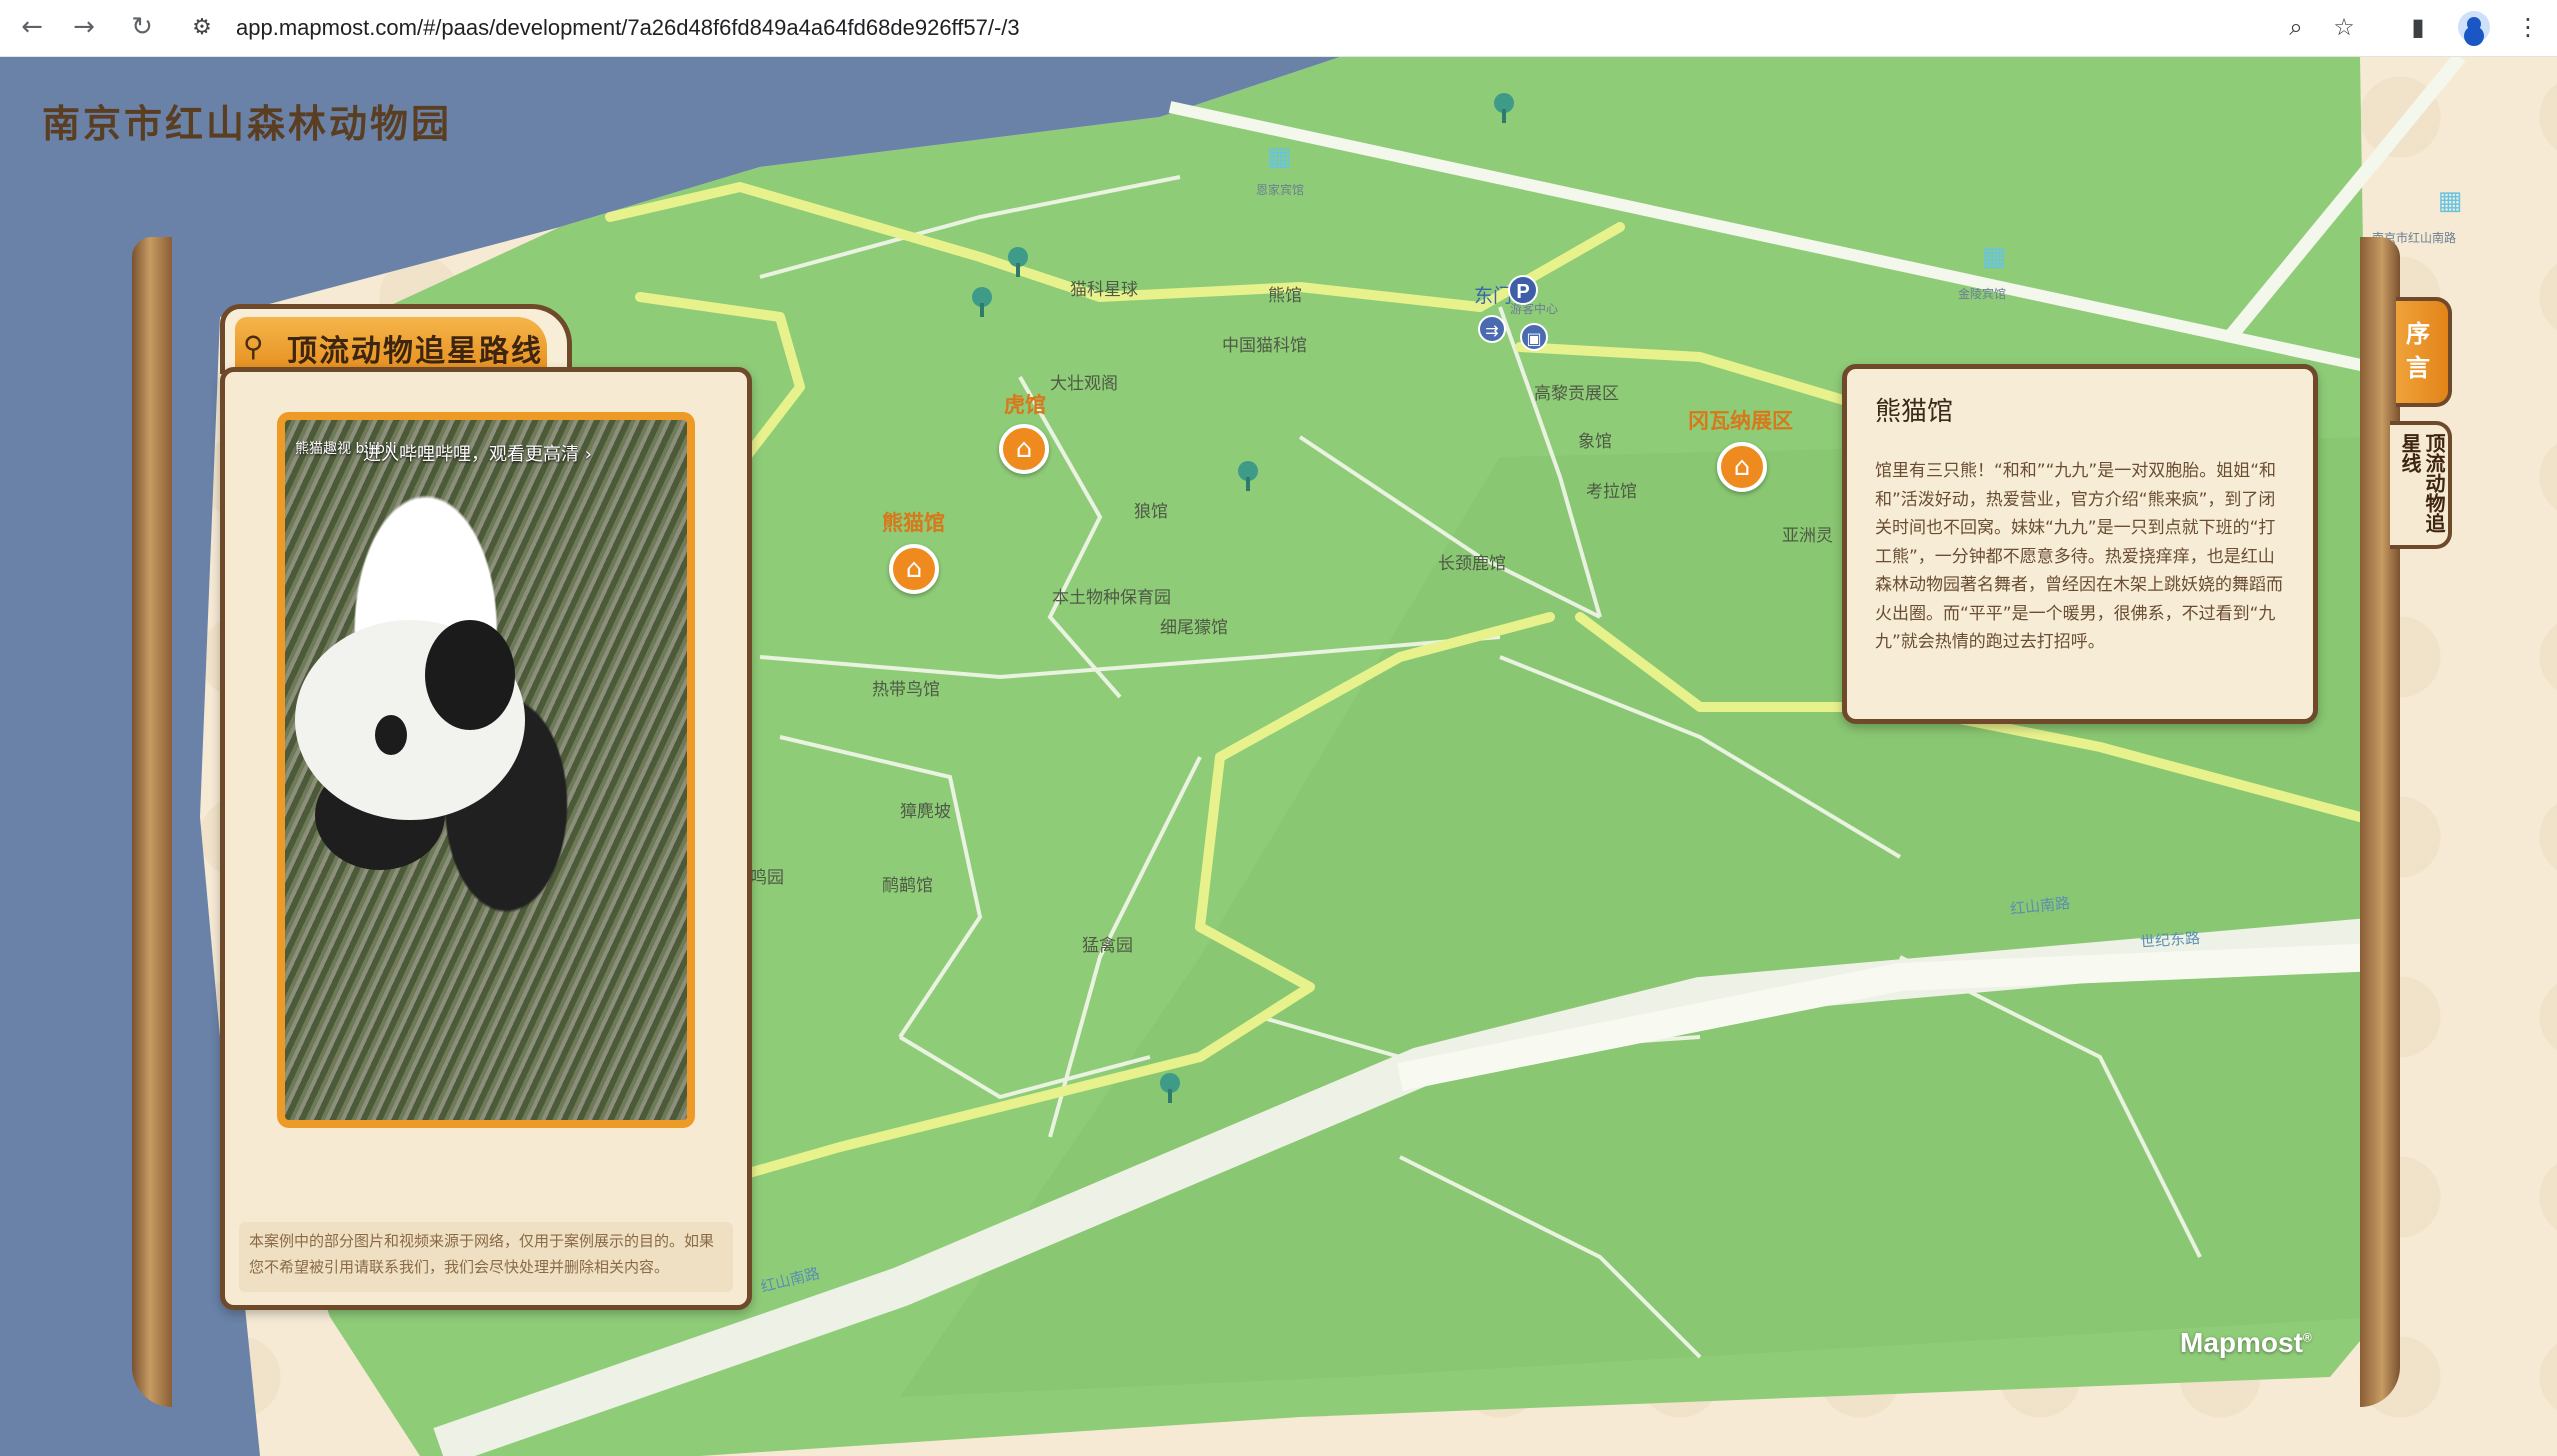 Image resolution: width=2557 pixels, height=1456 pixels. Describe the element at coordinates (1611, 492) in the screenshot. I see `map-label: 考拉馆` at that location.